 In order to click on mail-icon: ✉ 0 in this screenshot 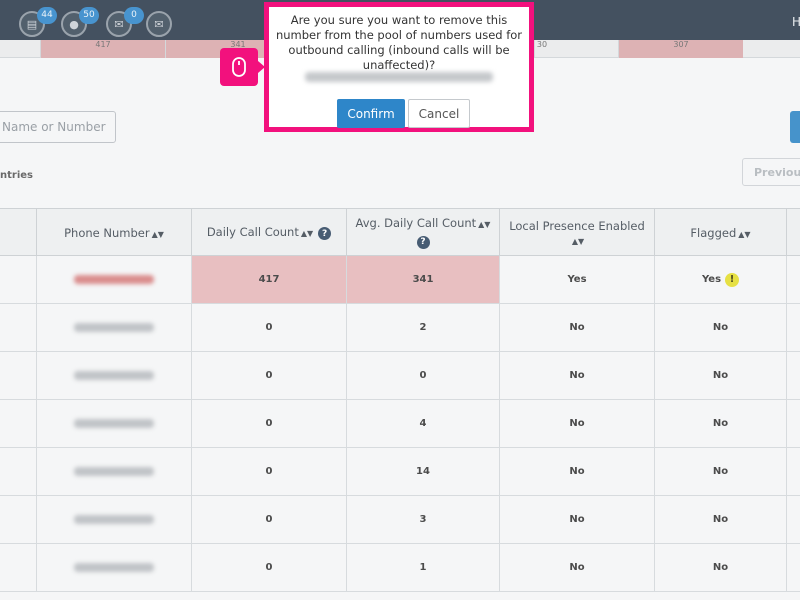, I will do `click(125, 22)`.